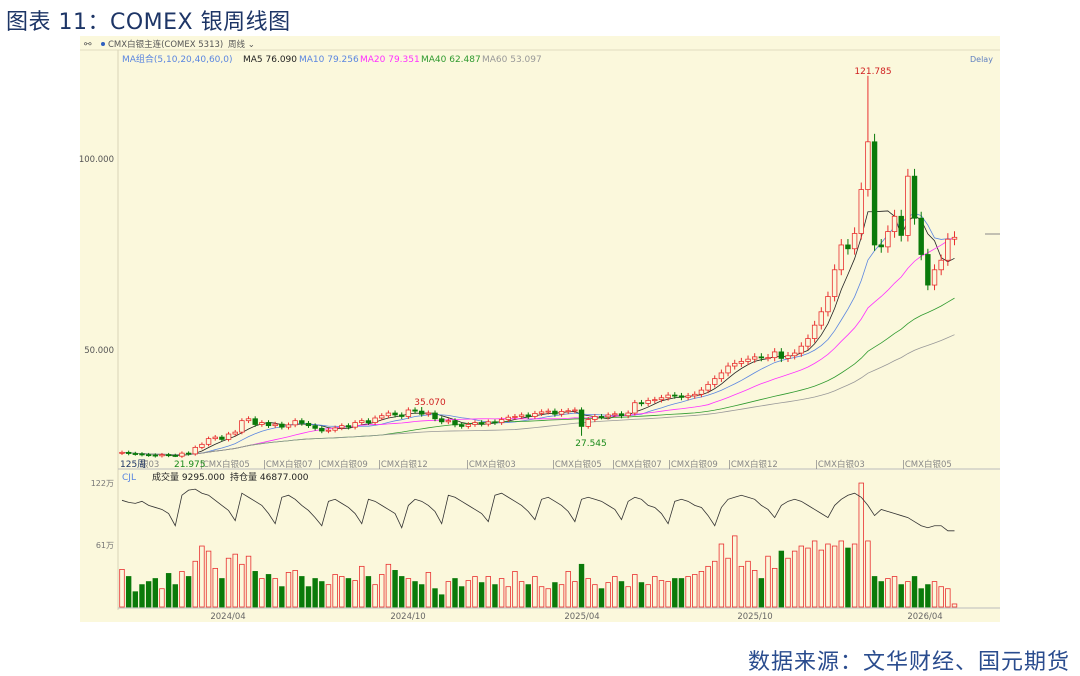 The image size is (1080, 676). What do you see at coordinates (343, 464) in the screenshot?
I see `contract-label: |CMX白银09` at bounding box center [343, 464].